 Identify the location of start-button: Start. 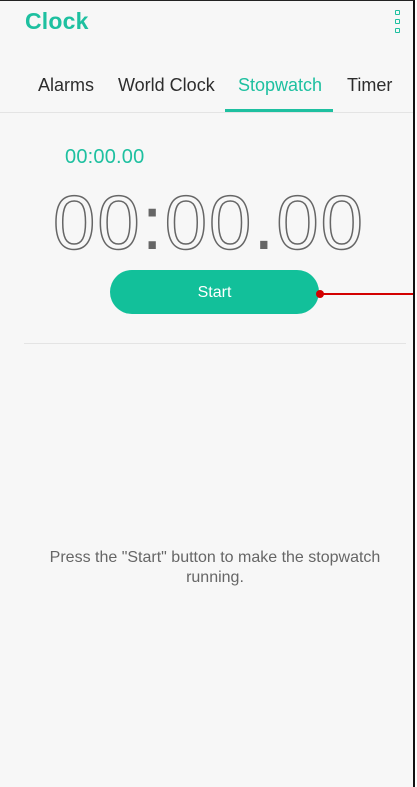
(214, 292).